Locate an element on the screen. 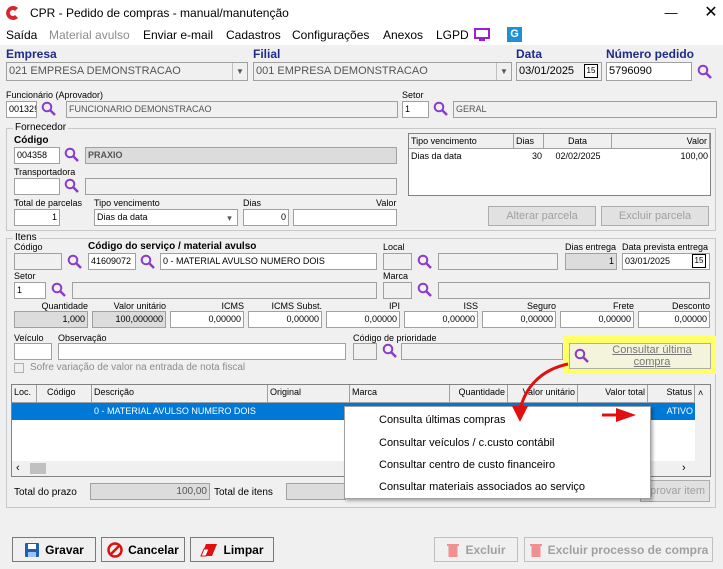 The image size is (723, 569). fornecedor-codigo-field: 004358 is located at coordinates (37, 155).